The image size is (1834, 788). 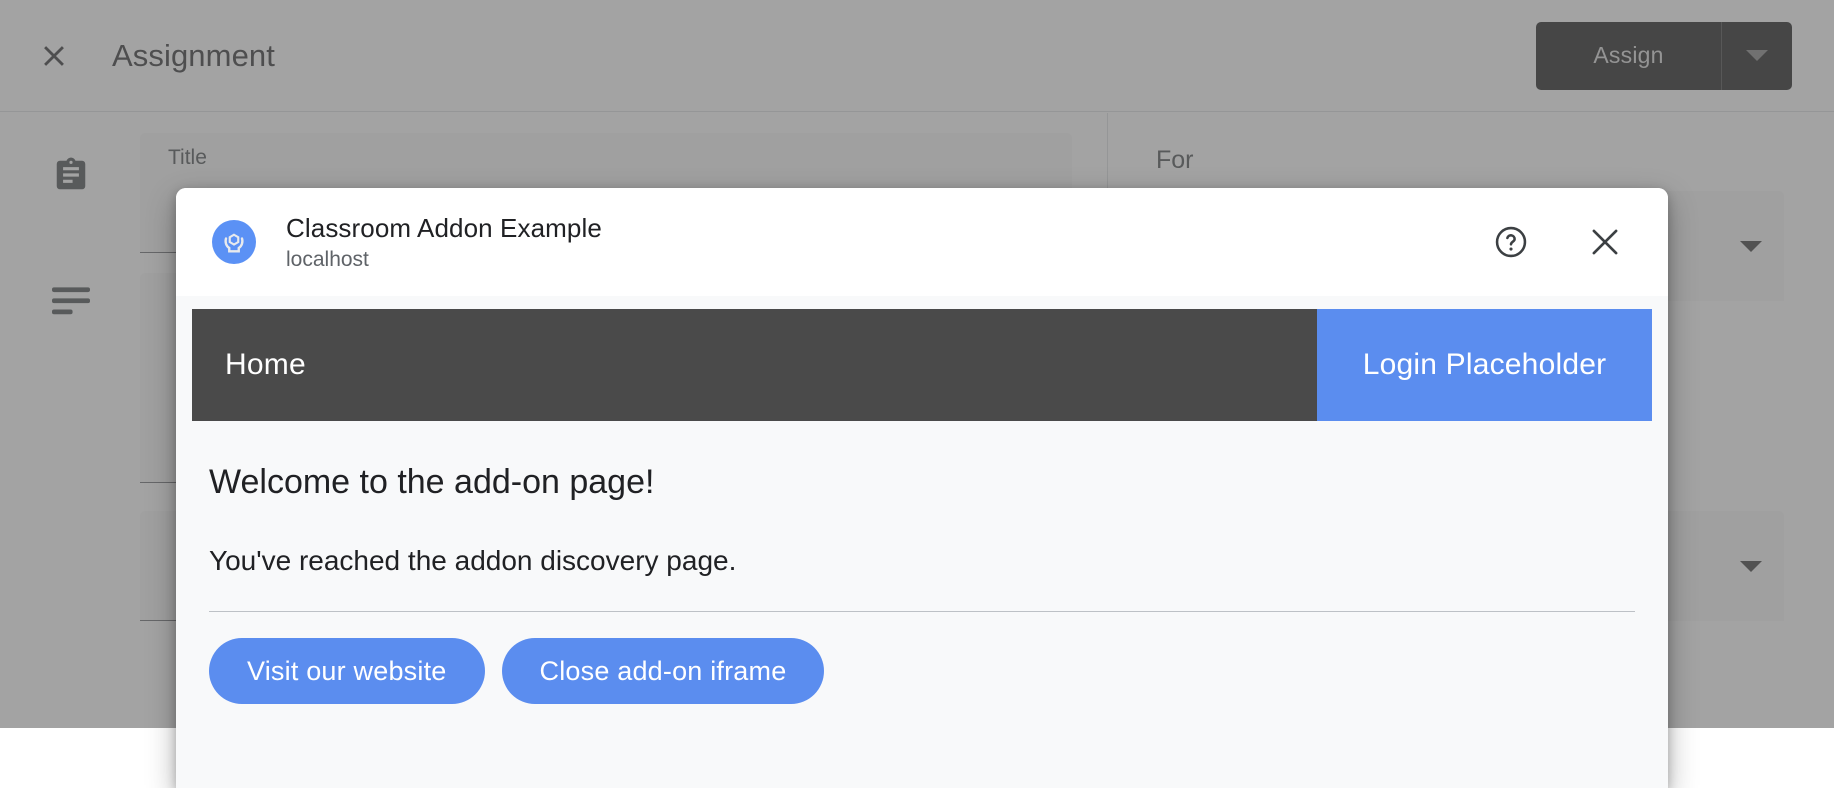 What do you see at coordinates (1484, 365) in the screenshot?
I see `nav-login-placeholder: Login Placeholder` at bounding box center [1484, 365].